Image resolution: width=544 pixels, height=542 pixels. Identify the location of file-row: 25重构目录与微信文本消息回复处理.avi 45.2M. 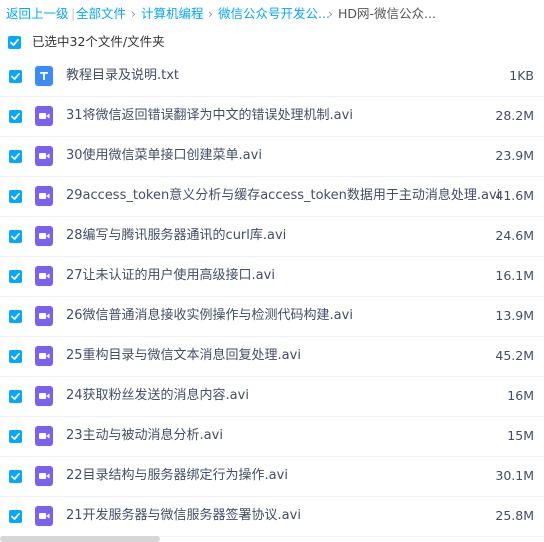
(272, 356).